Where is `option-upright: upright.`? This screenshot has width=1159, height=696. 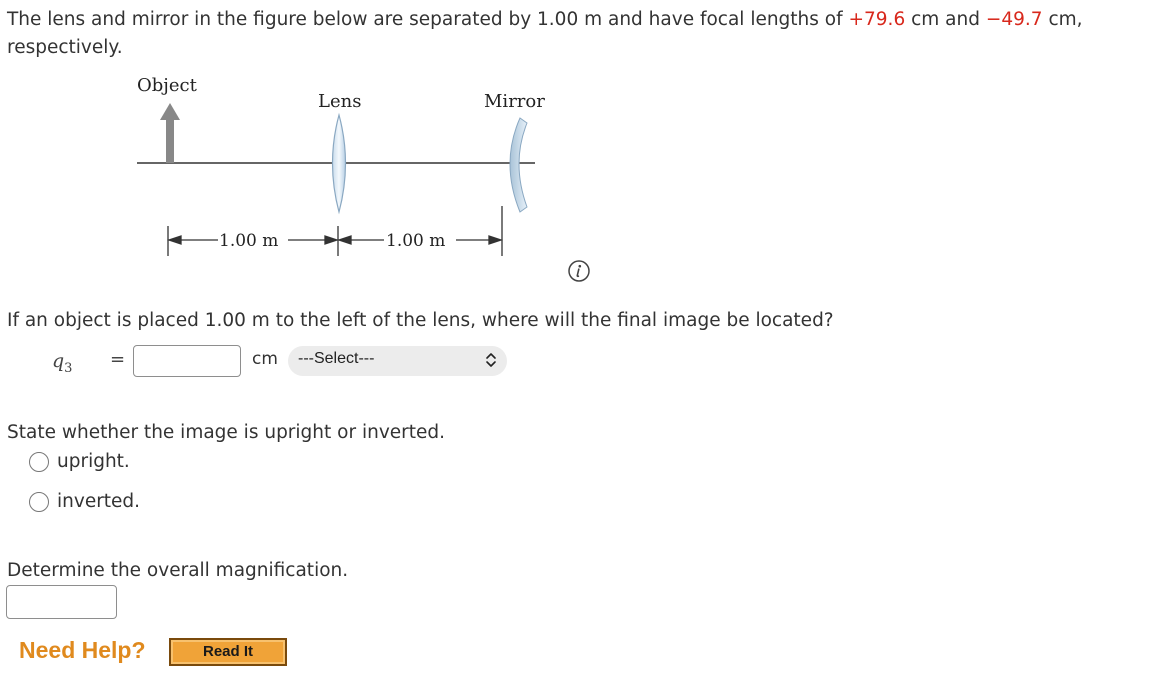
option-upright: upright. is located at coordinates (79, 462).